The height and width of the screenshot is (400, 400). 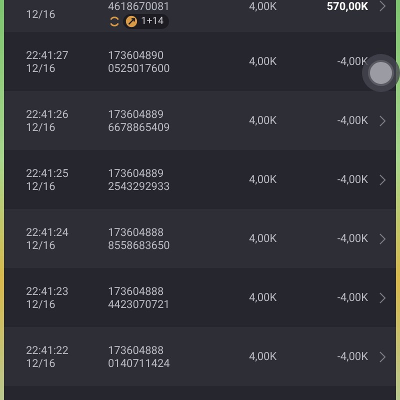 What do you see at coordinates (136, 55) in the screenshot?
I see `round-id-text: 173604890` at bounding box center [136, 55].